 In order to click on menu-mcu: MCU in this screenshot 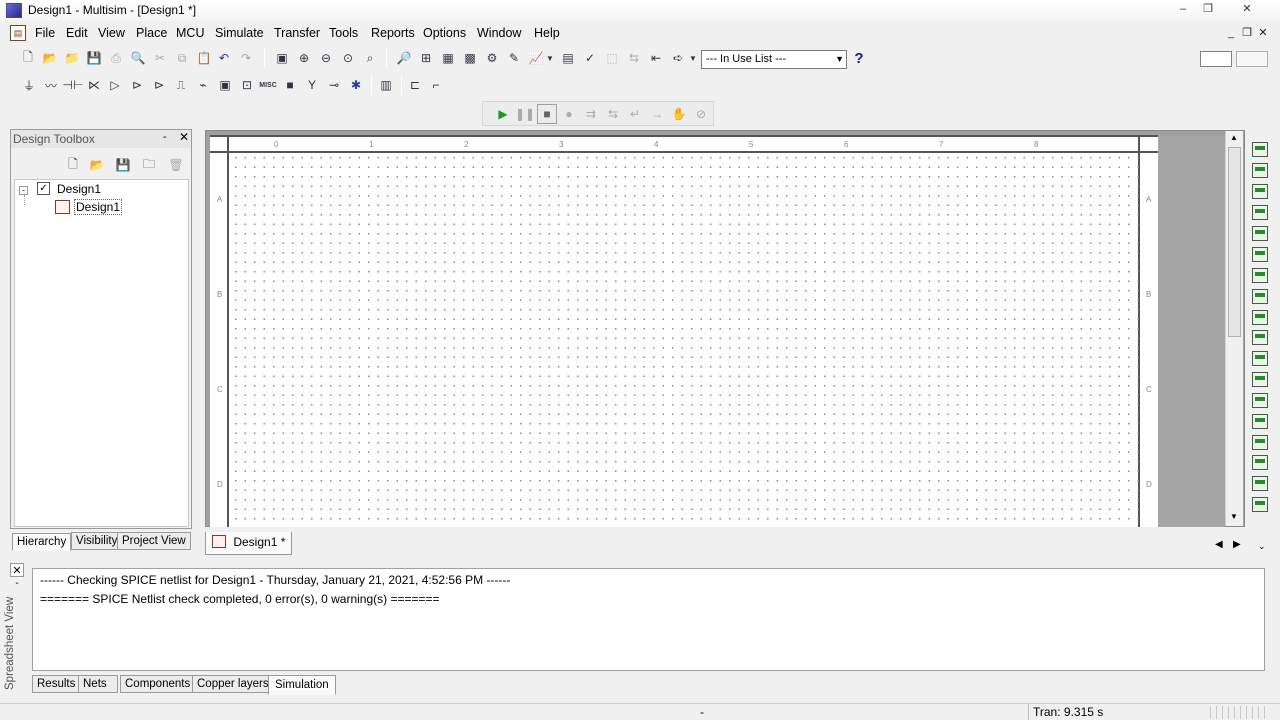, I will do `click(190, 33)`.